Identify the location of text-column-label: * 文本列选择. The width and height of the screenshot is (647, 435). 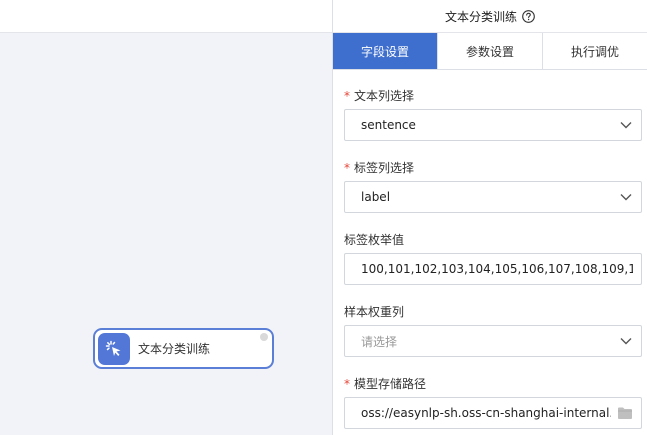
(379, 96).